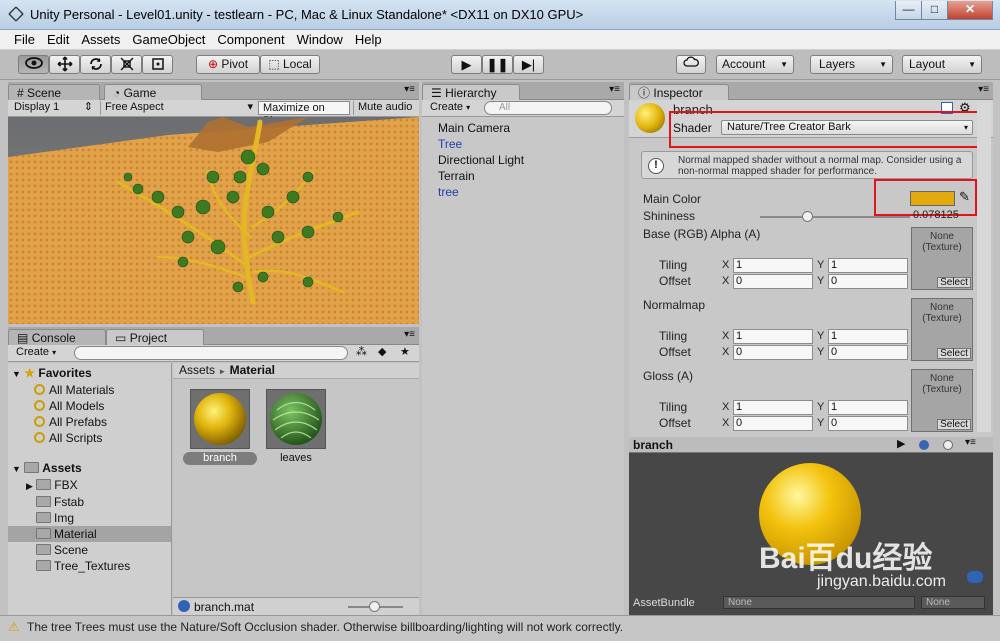 The image size is (1000, 641). I want to click on folder-item-fbx: ▶ FBX, so click(89, 485).